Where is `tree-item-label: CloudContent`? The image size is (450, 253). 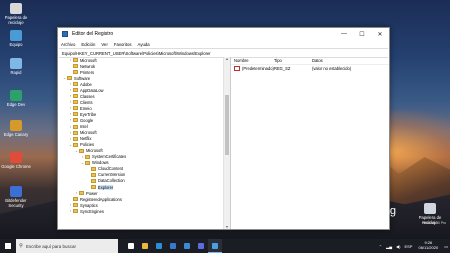 tree-item-label: CloudContent is located at coordinates (111, 169).